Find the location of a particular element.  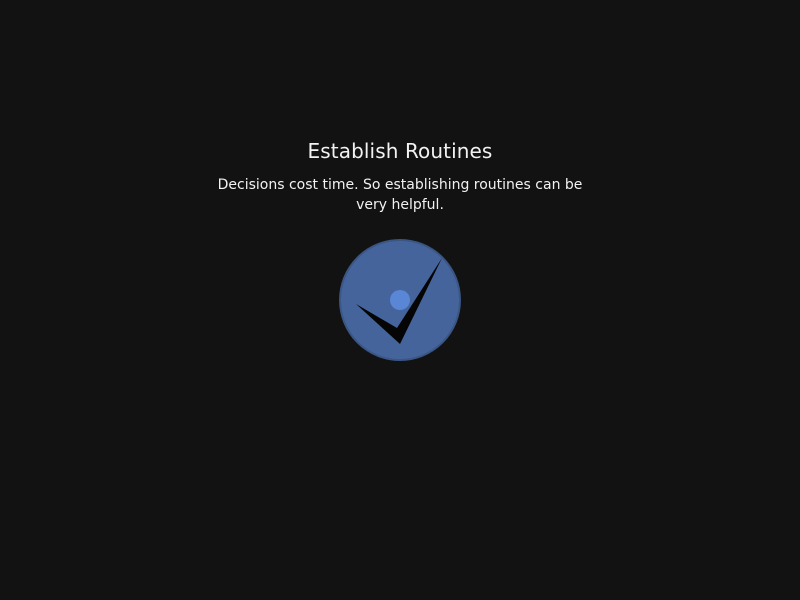

page-title: Establish Routines is located at coordinates (400, 151).